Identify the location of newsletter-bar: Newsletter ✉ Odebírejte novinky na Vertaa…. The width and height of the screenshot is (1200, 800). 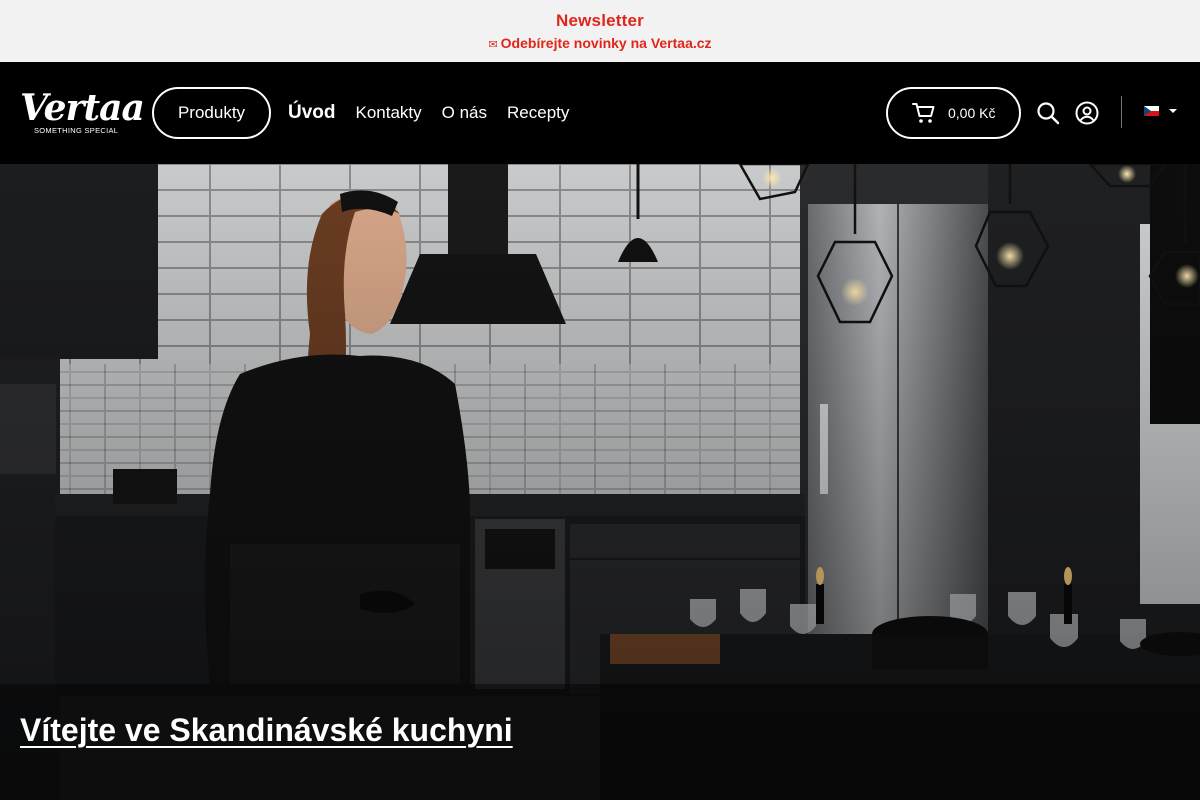
(600, 31).